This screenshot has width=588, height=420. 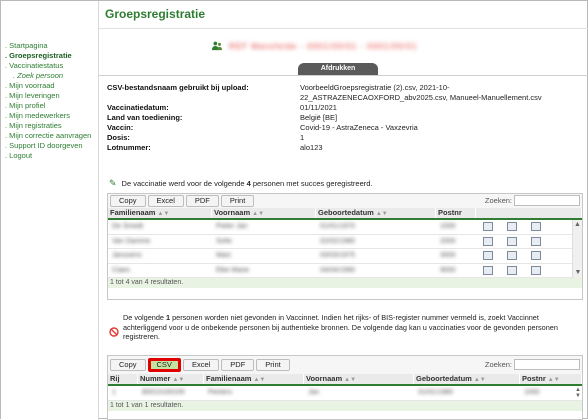 I want to click on cell-geboortedatum: 02/02/1980, so click(x=338, y=241).